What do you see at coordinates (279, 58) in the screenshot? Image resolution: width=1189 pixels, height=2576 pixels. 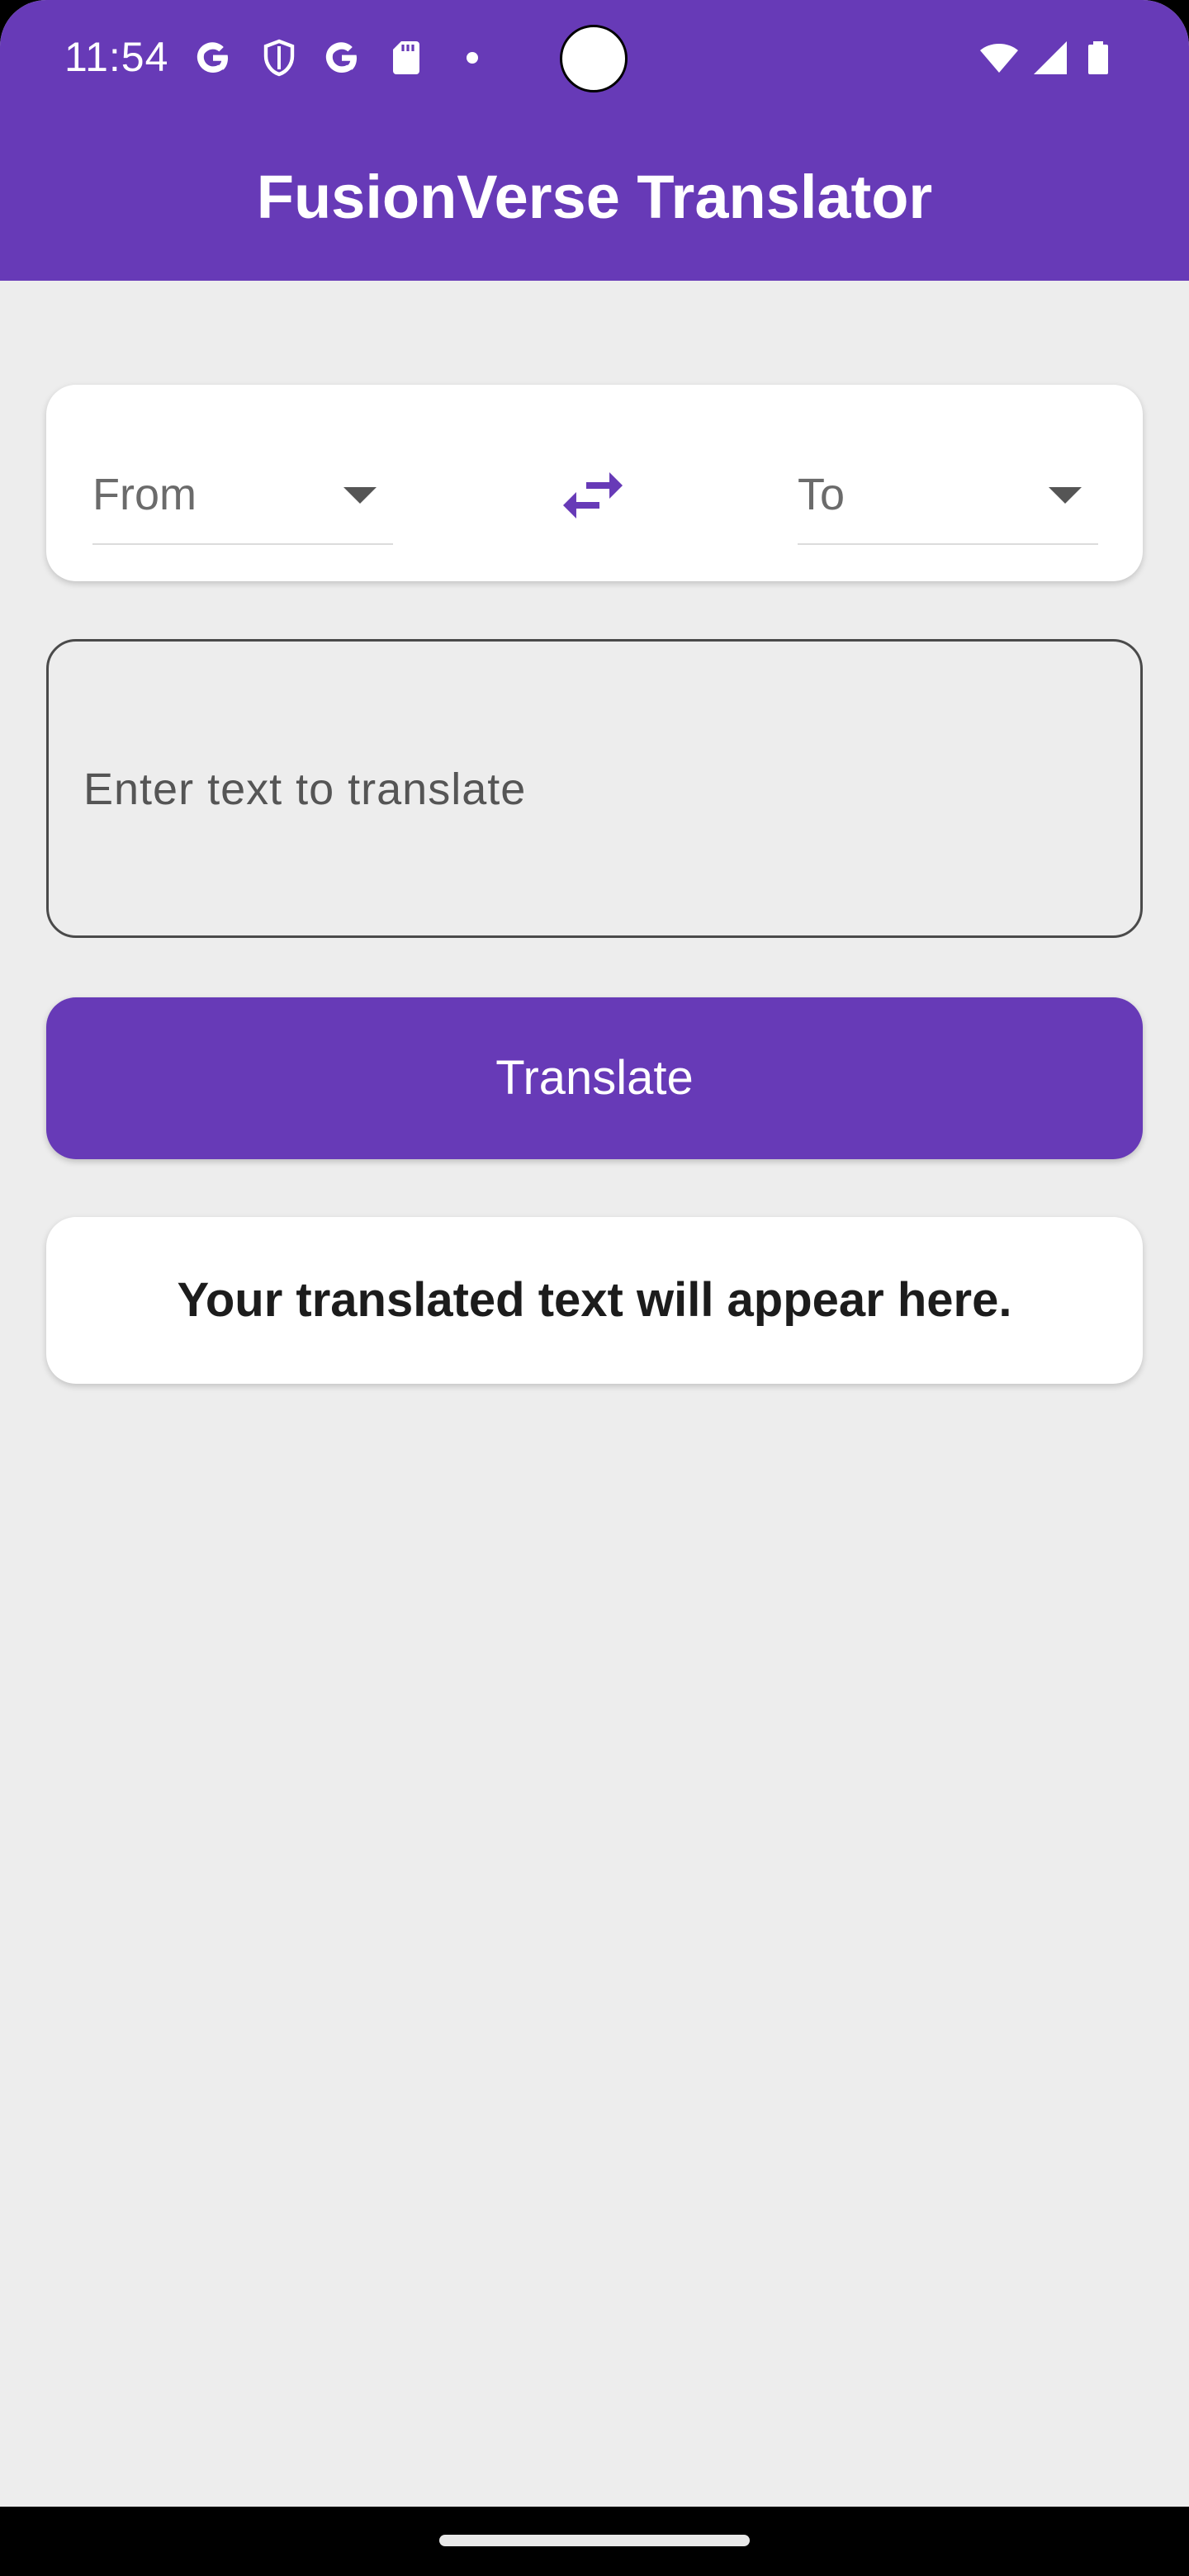 I see `shield-icon` at bounding box center [279, 58].